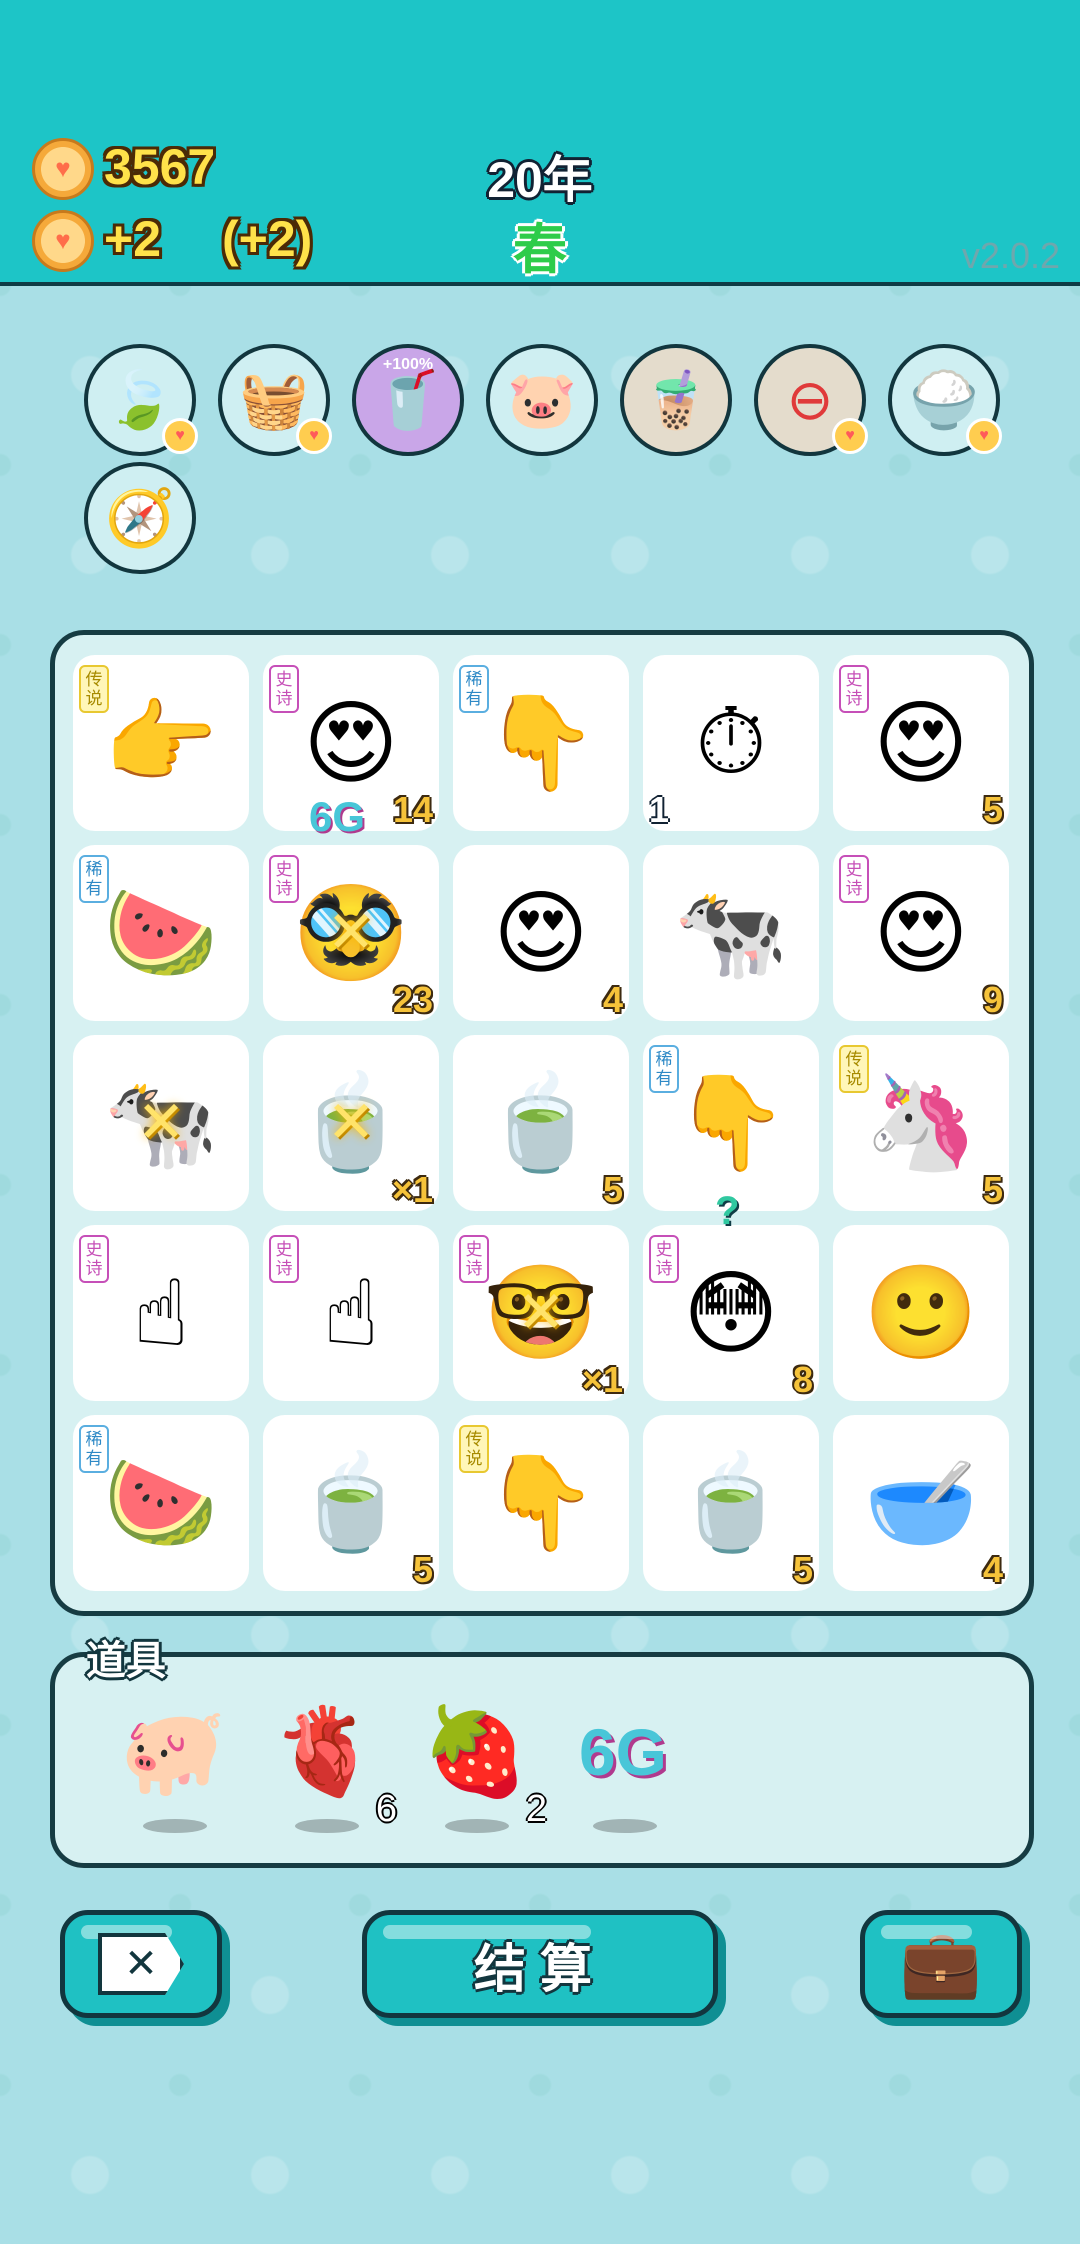 This screenshot has width=1080, height=2244. Describe the element at coordinates (126, 1661) in the screenshot. I see `items-title: 道具` at that location.